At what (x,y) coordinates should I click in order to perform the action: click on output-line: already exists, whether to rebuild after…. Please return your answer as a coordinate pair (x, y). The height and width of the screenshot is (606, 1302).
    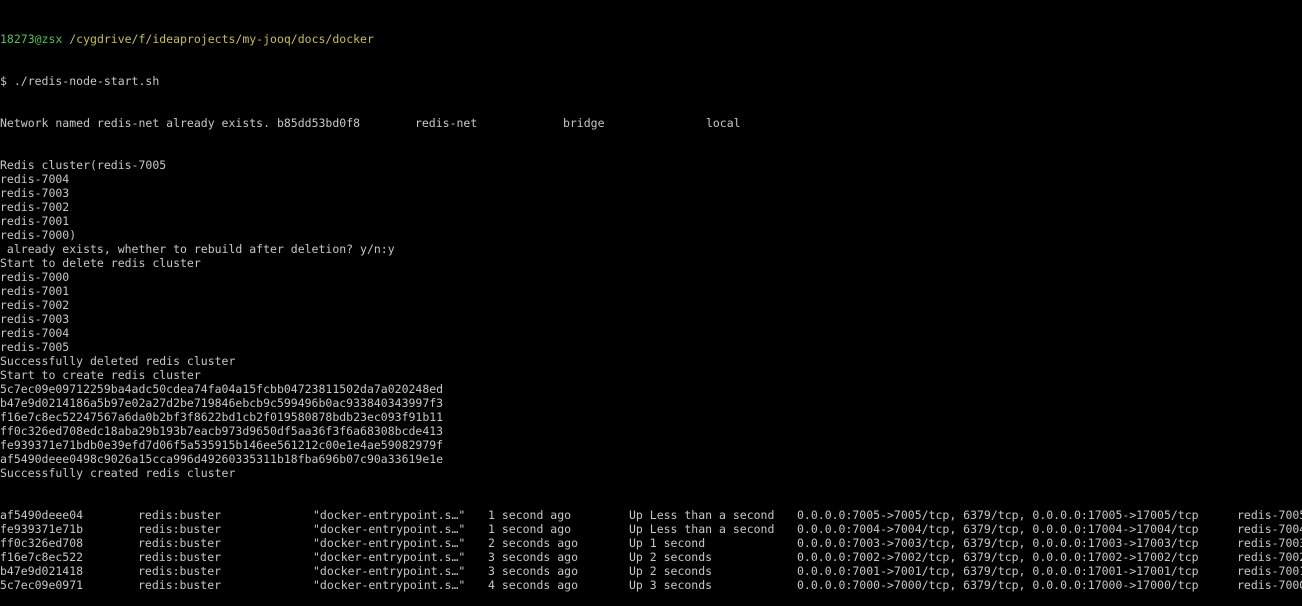
    Looking at the image, I should click on (197, 249).